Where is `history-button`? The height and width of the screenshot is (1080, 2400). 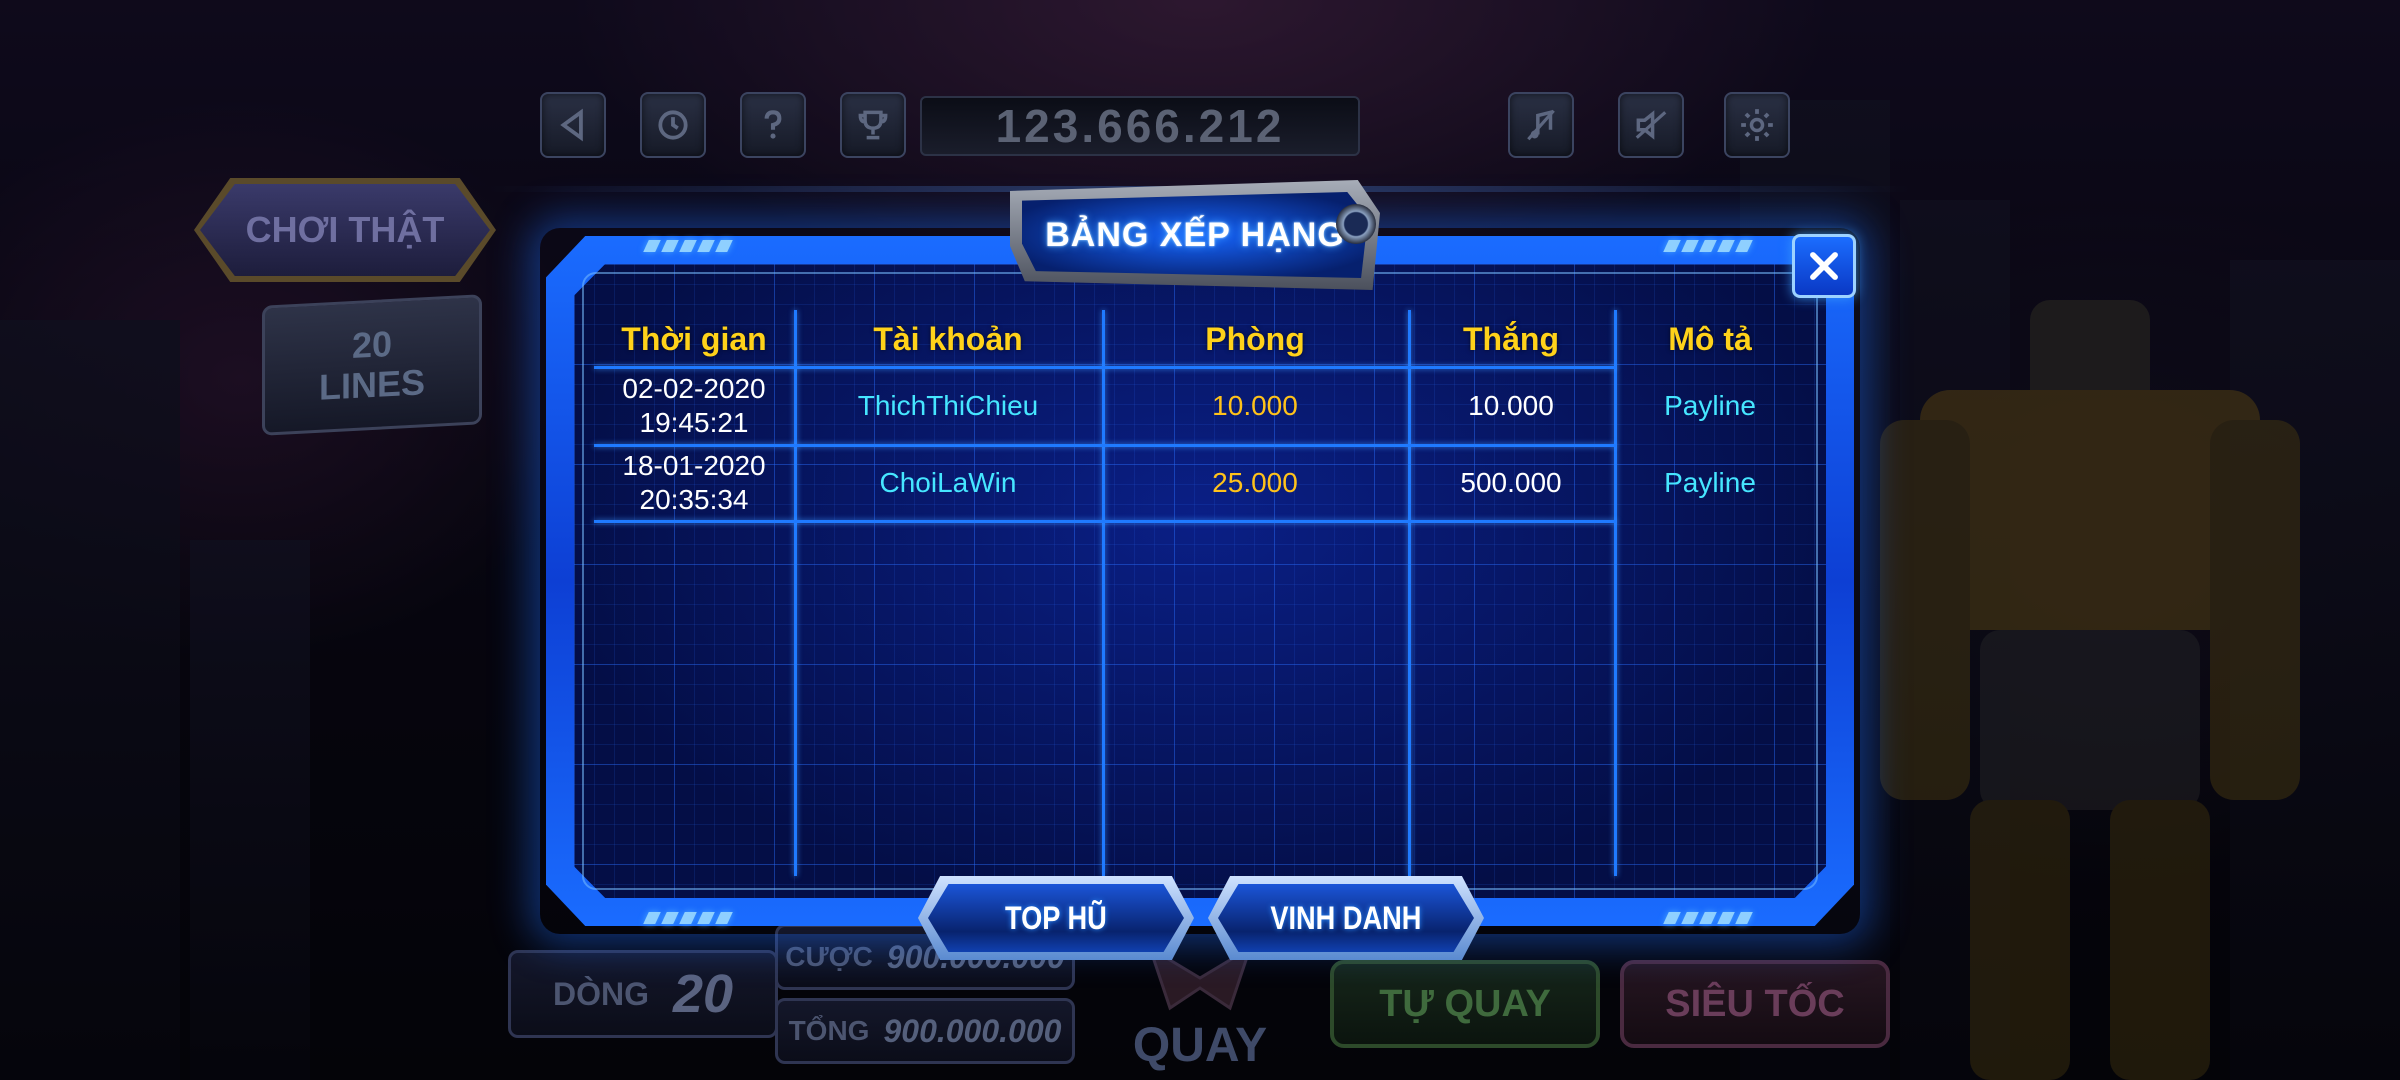 history-button is located at coordinates (673, 125).